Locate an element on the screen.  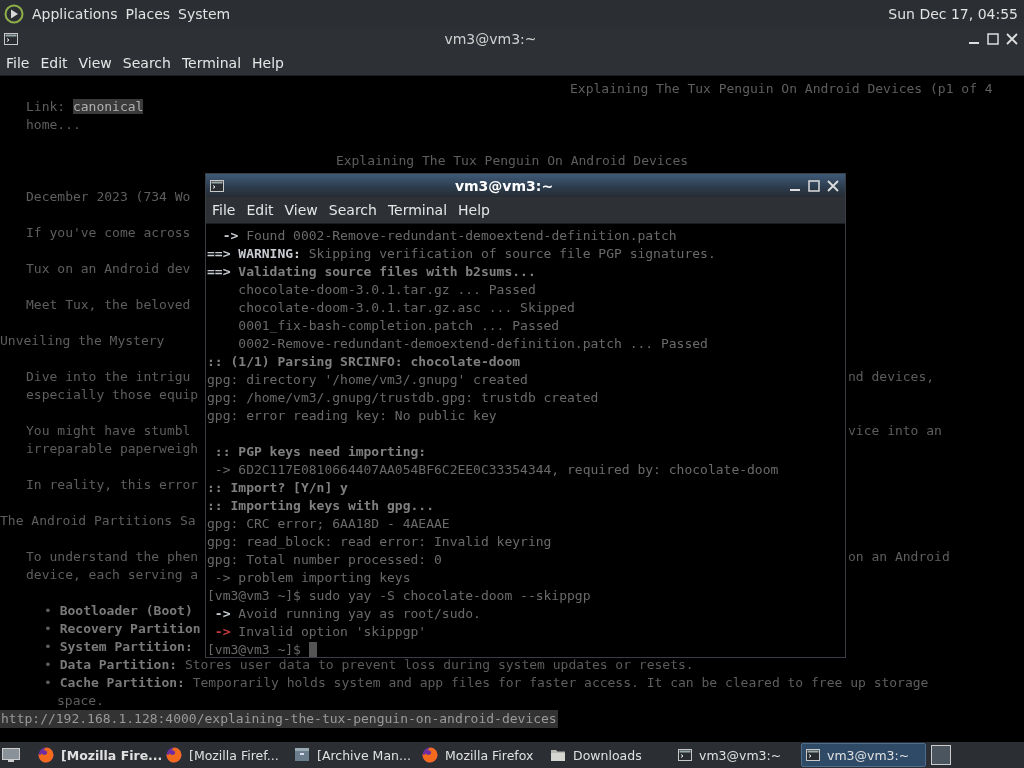
terminal-line: [vm3@vm3 ~]$ sudo yay -S chocolate-doom --skippgp is located at coordinates (399, 595).